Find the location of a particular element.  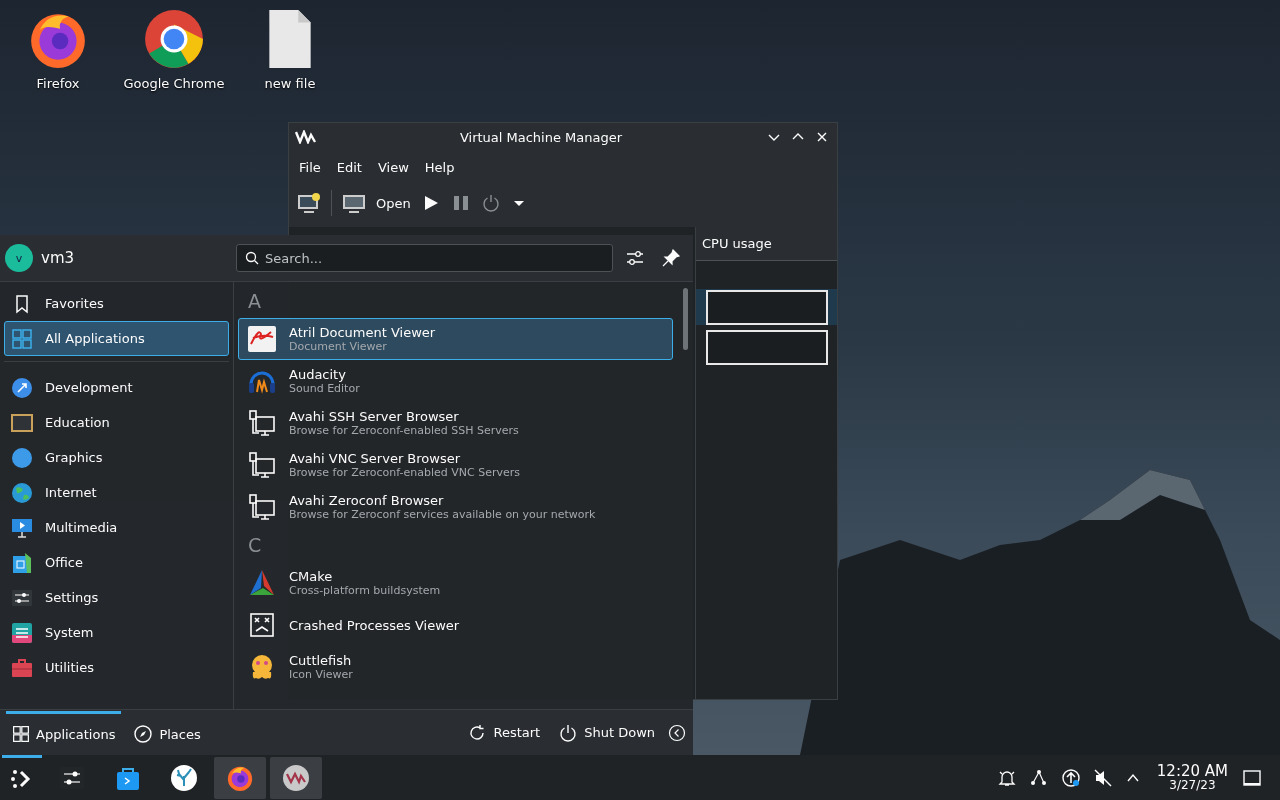

column-header: CPU usage is located at coordinates (766, 244).